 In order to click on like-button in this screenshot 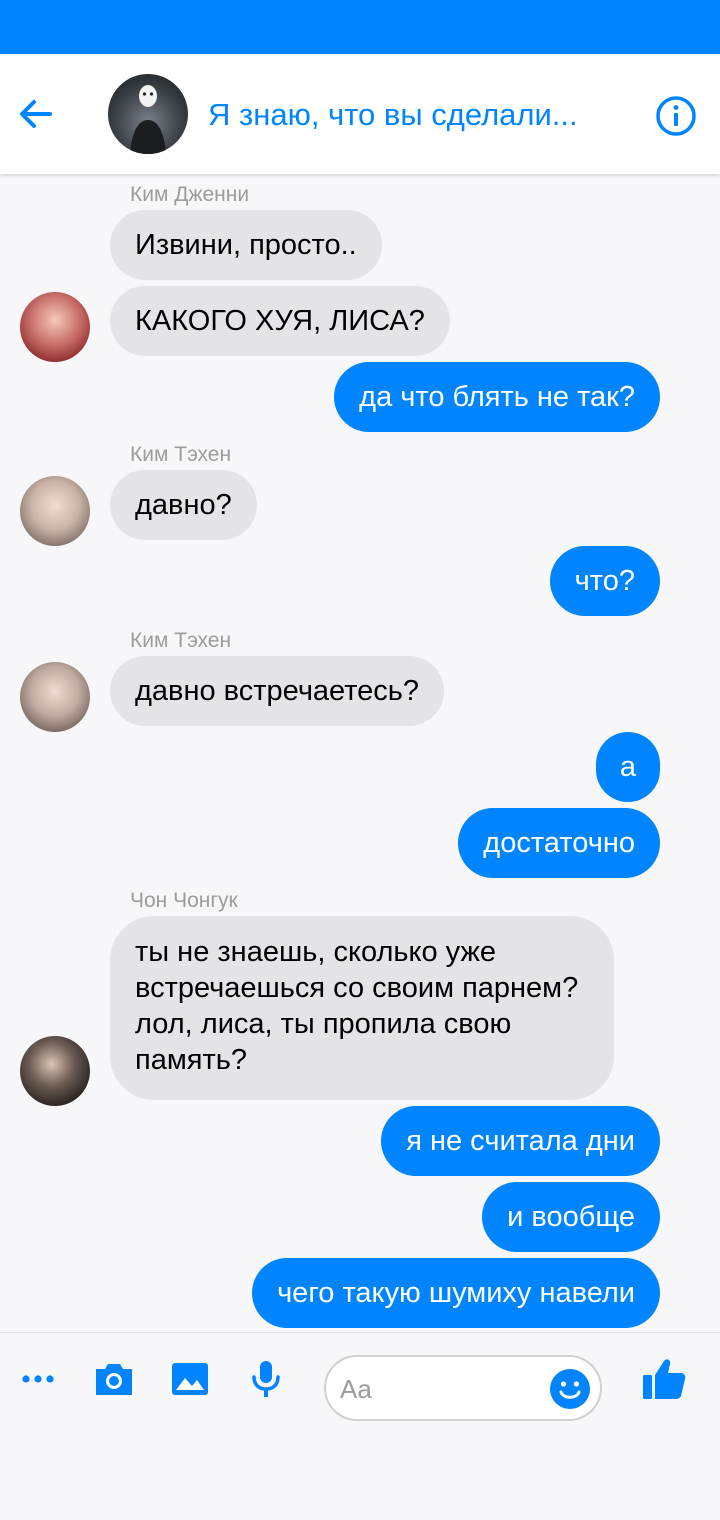, I will do `click(664, 1379)`.